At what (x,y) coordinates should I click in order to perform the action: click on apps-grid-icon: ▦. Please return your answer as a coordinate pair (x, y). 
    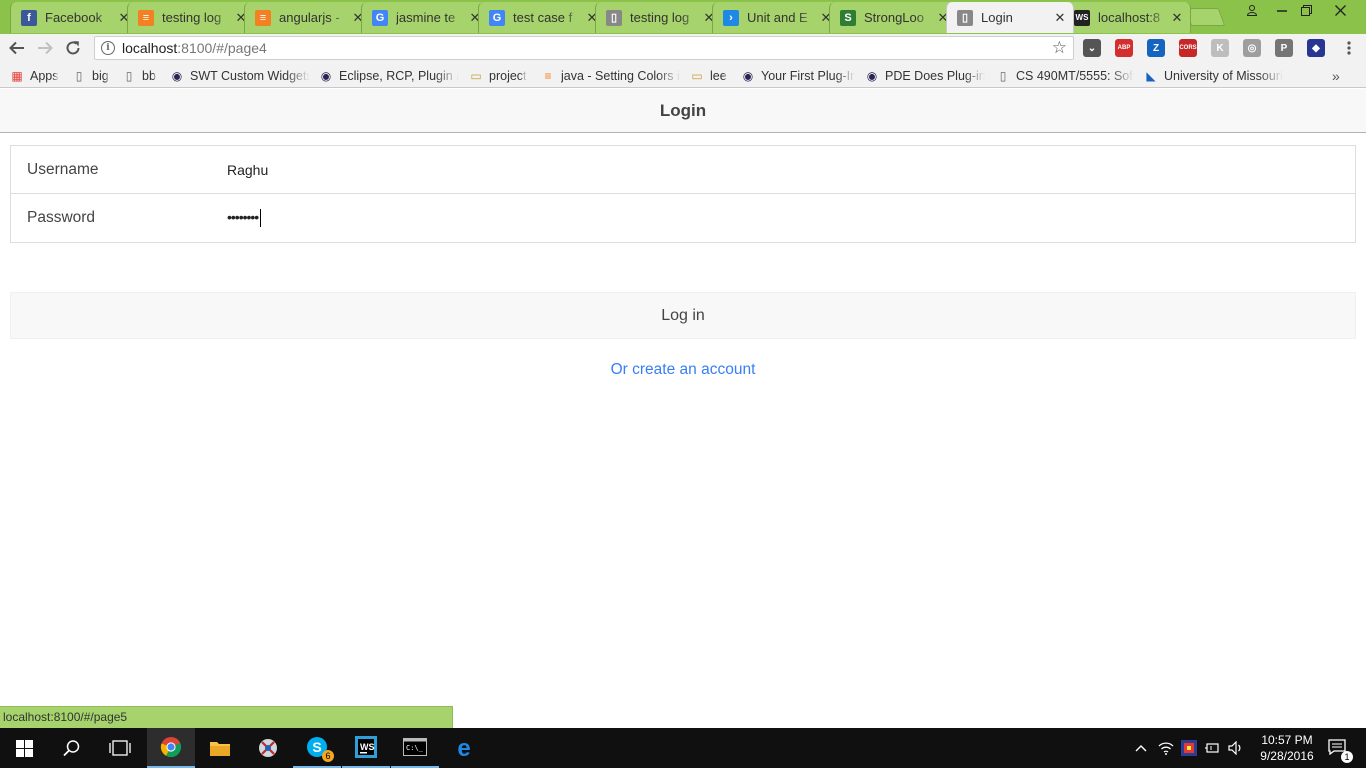
    Looking at the image, I should click on (17, 76).